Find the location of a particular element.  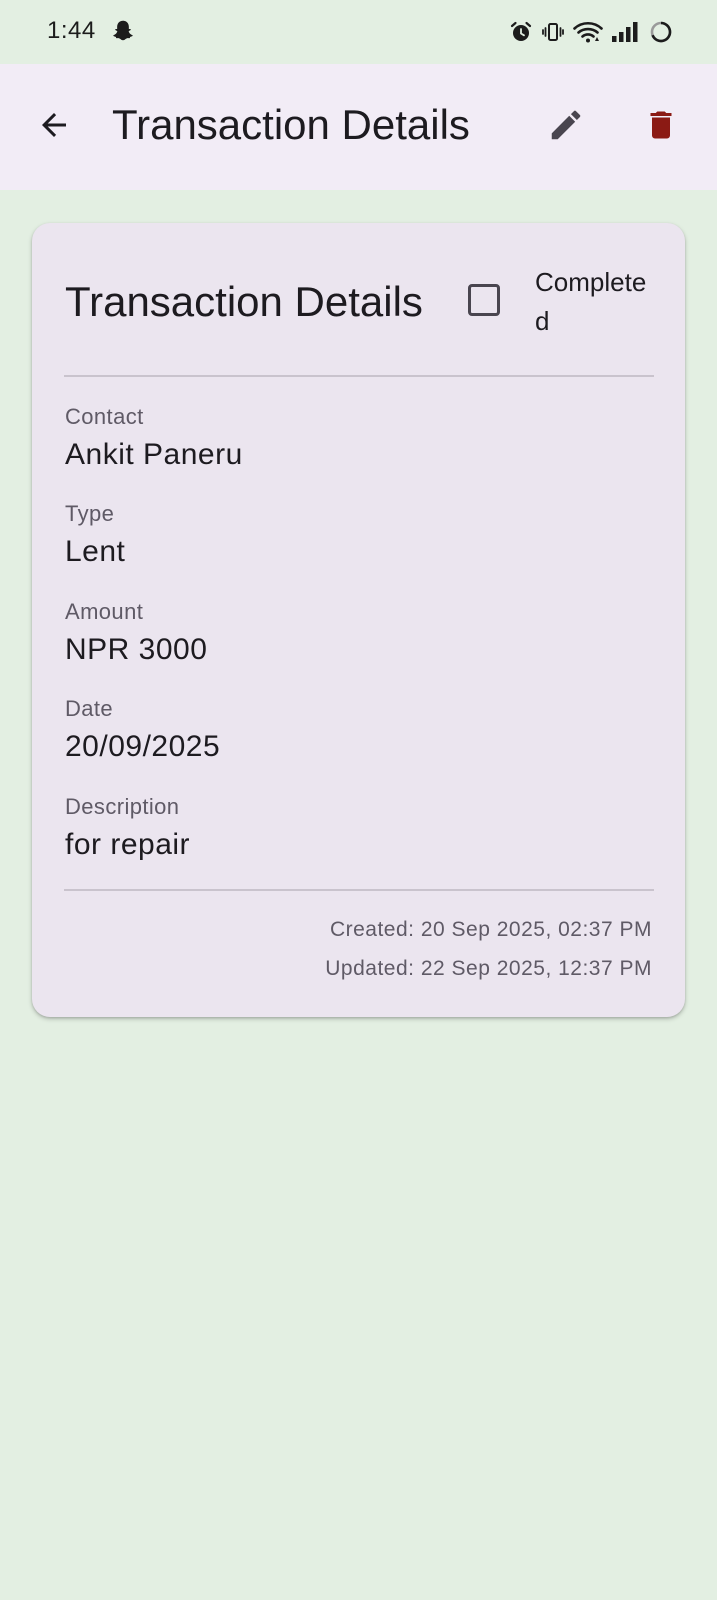

signal-icon is located at coordinates (626, 32).